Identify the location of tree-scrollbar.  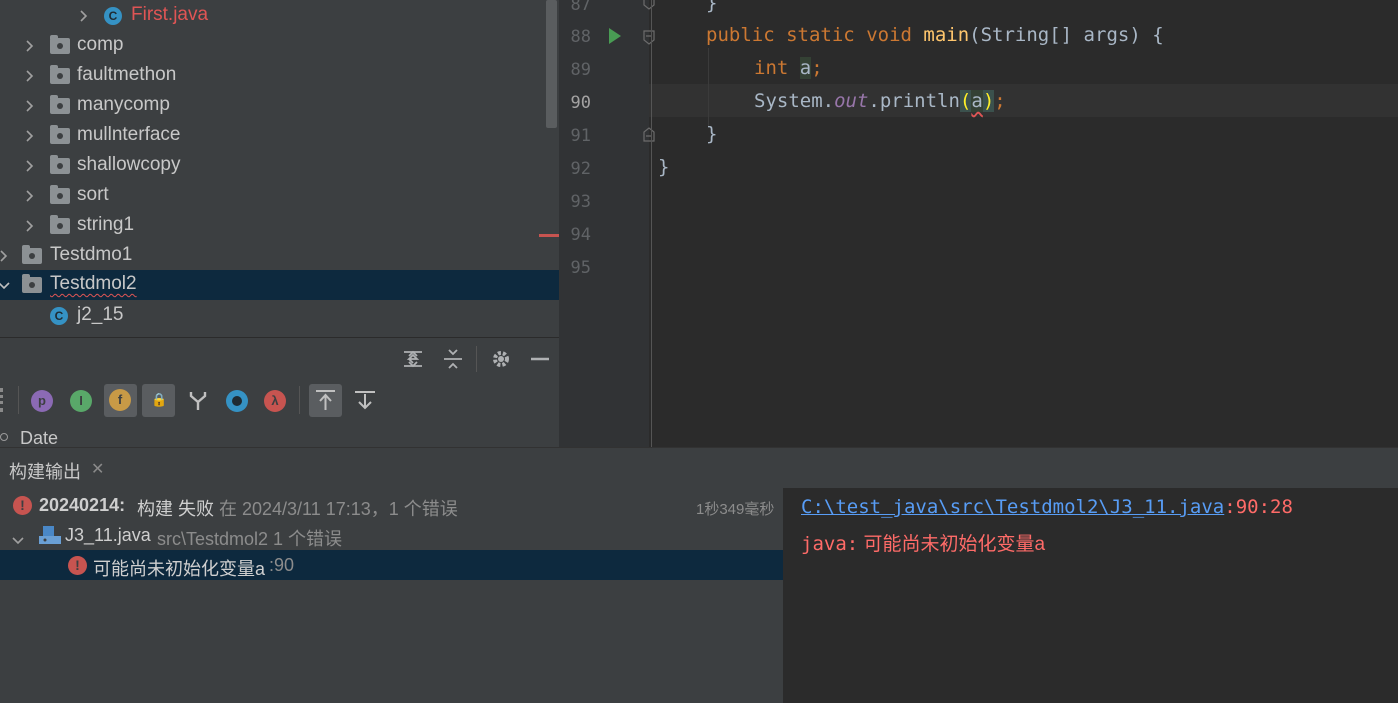
(551, 64).